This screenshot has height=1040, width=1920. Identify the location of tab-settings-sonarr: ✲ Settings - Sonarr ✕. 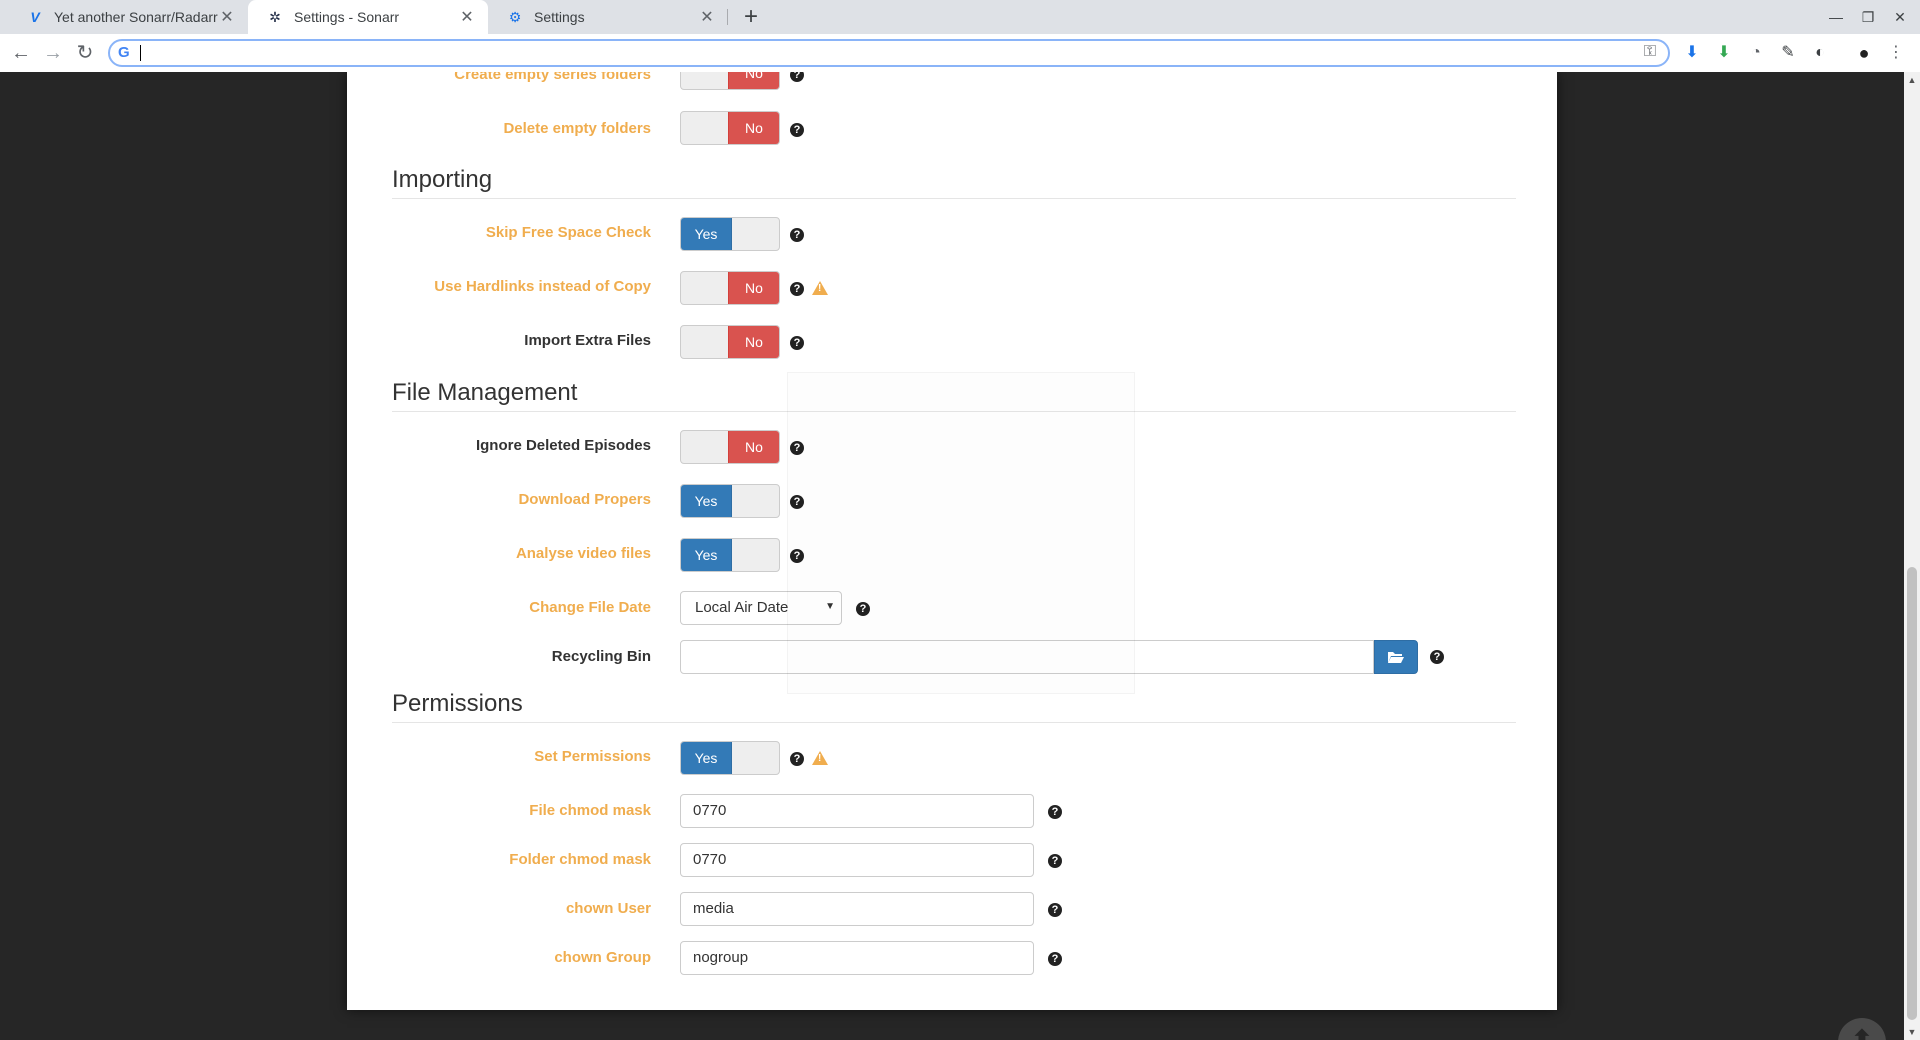
(368, 17).